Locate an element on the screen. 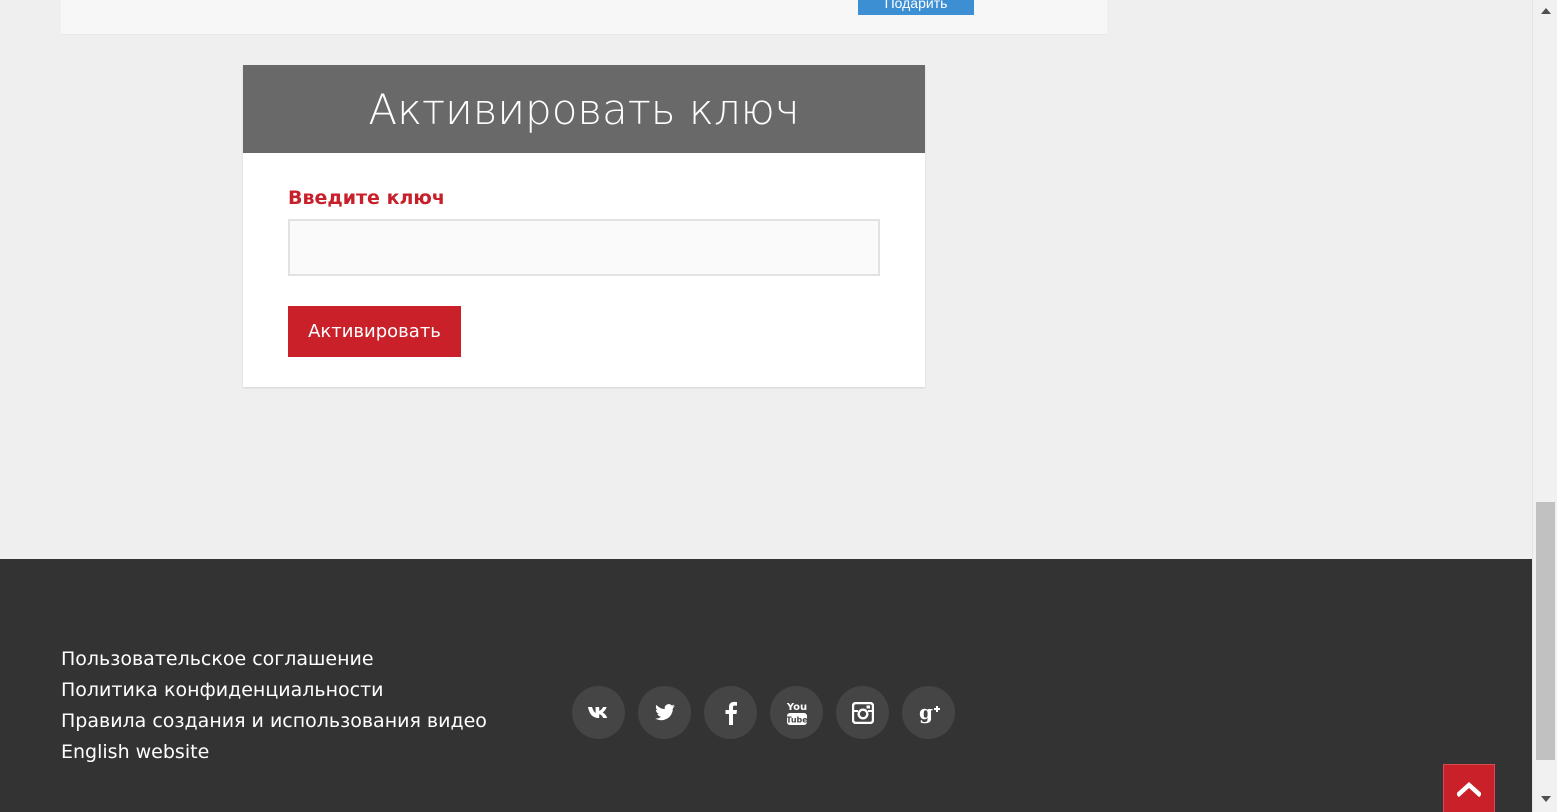  twitter-icon is located at coordinates (664, 712).